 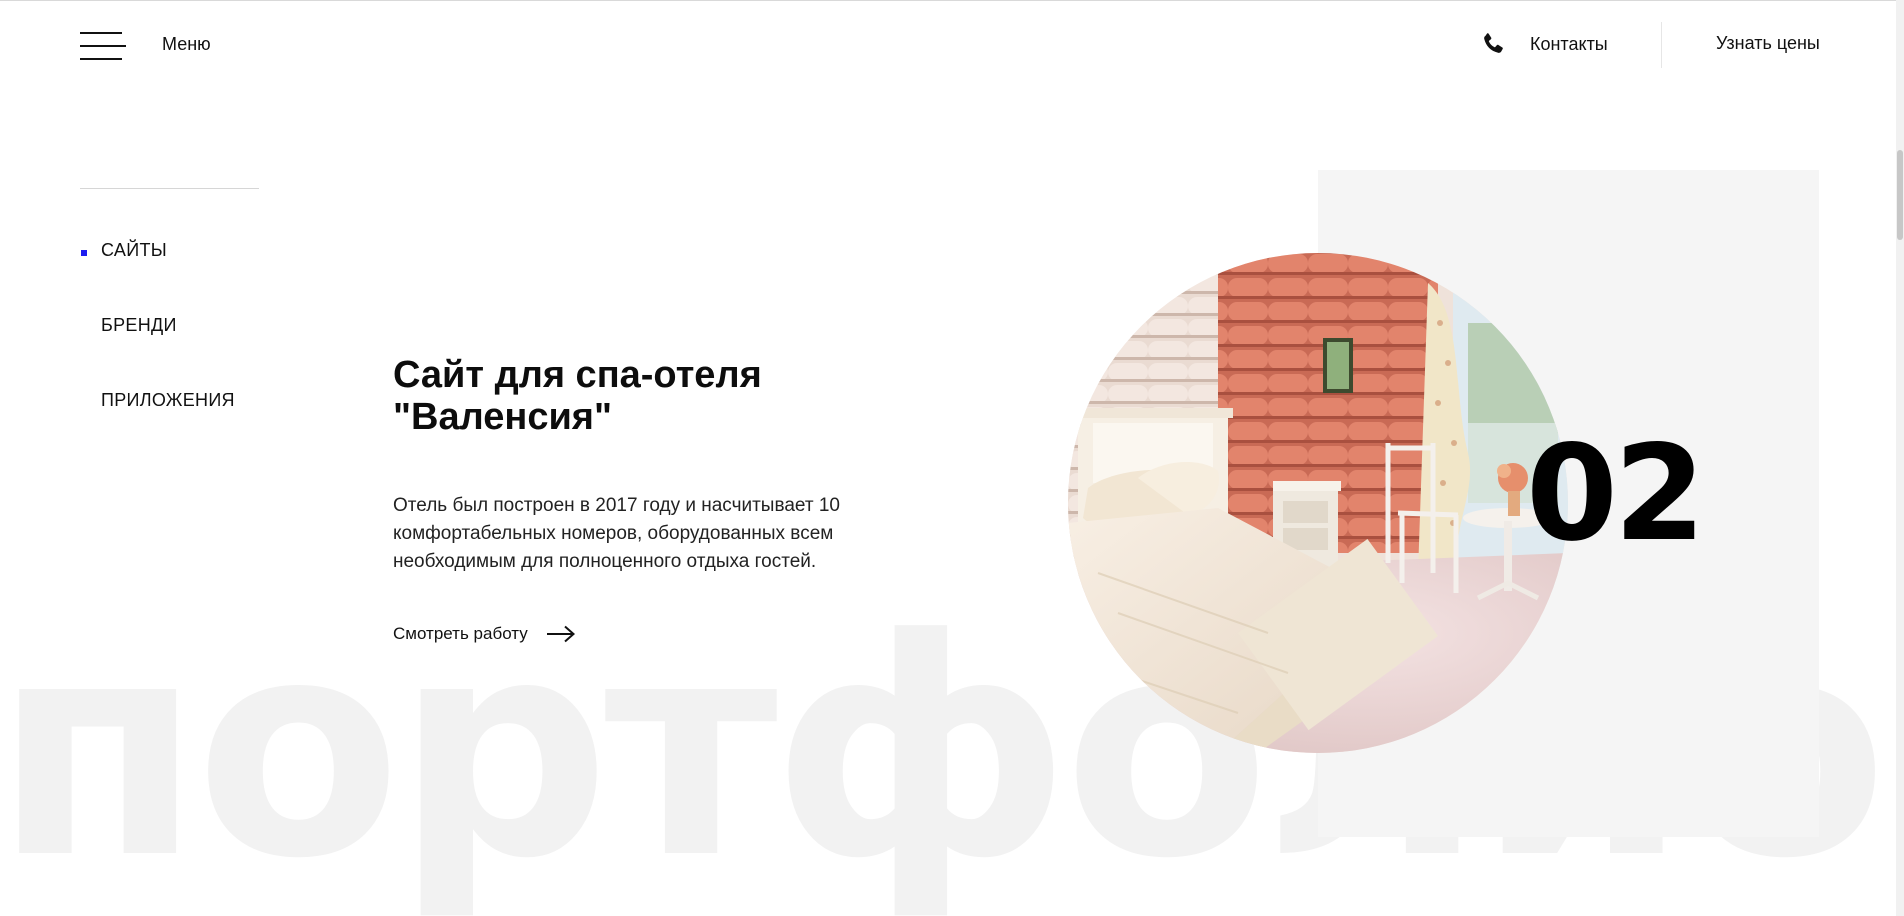 I want to click on project-photo, so click(x=1318, y=503).